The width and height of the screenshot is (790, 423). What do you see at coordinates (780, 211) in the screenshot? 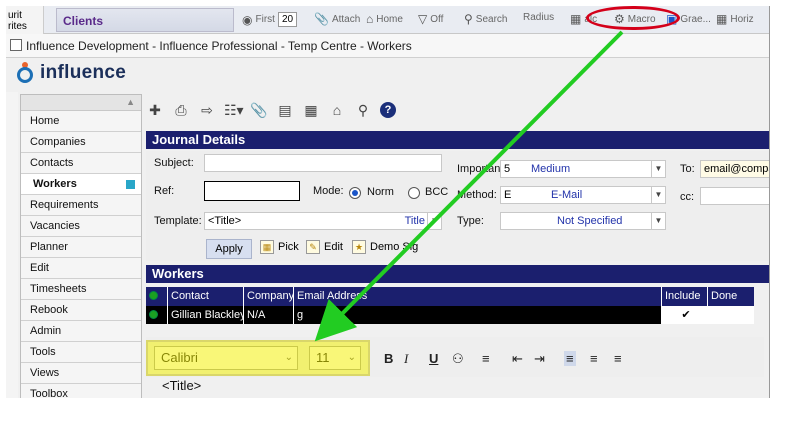
I see `torn-edge-right` at bounding box center [780, 211].